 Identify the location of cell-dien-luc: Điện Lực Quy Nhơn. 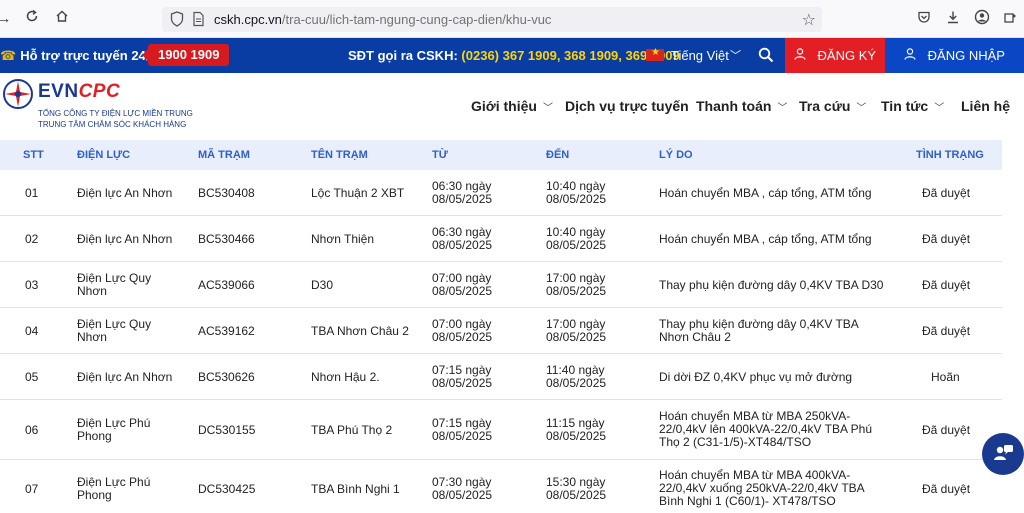
(114, 284).